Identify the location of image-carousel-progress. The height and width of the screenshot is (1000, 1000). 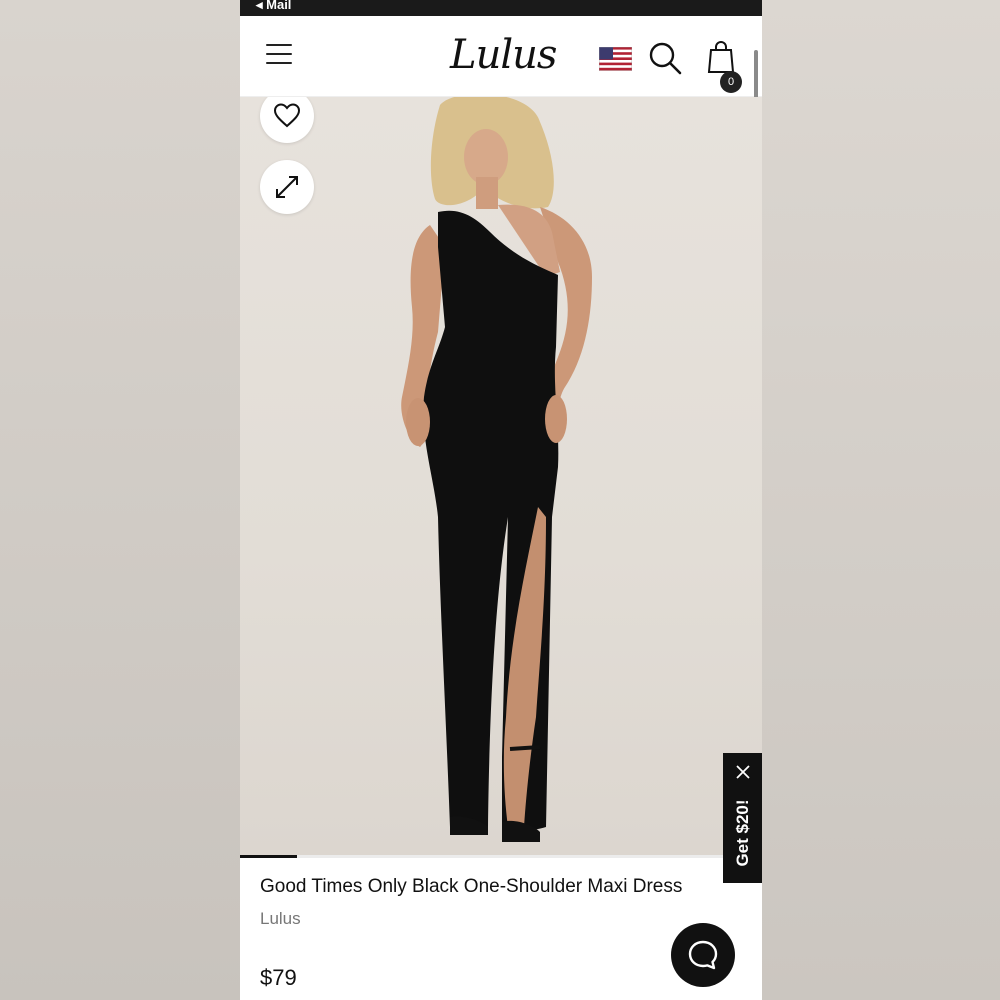
(501, 856).